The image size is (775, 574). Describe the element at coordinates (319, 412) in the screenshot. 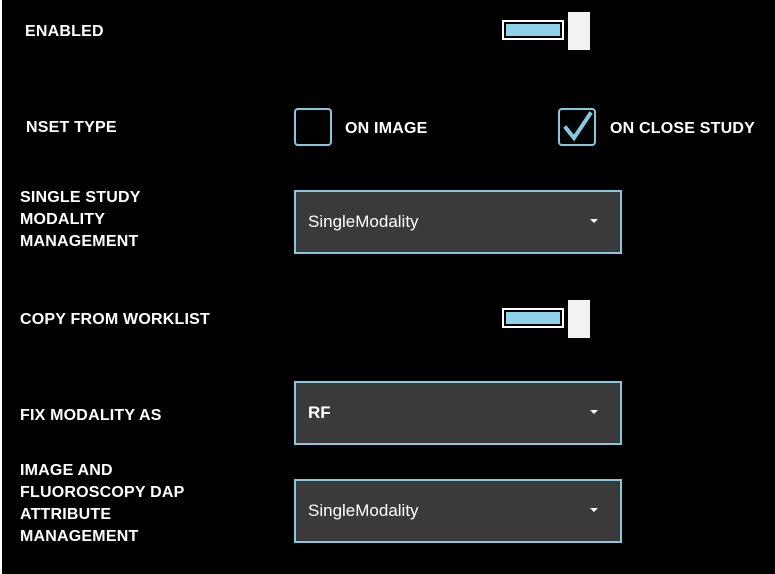

I see `dropdown-value: RF` at that location.